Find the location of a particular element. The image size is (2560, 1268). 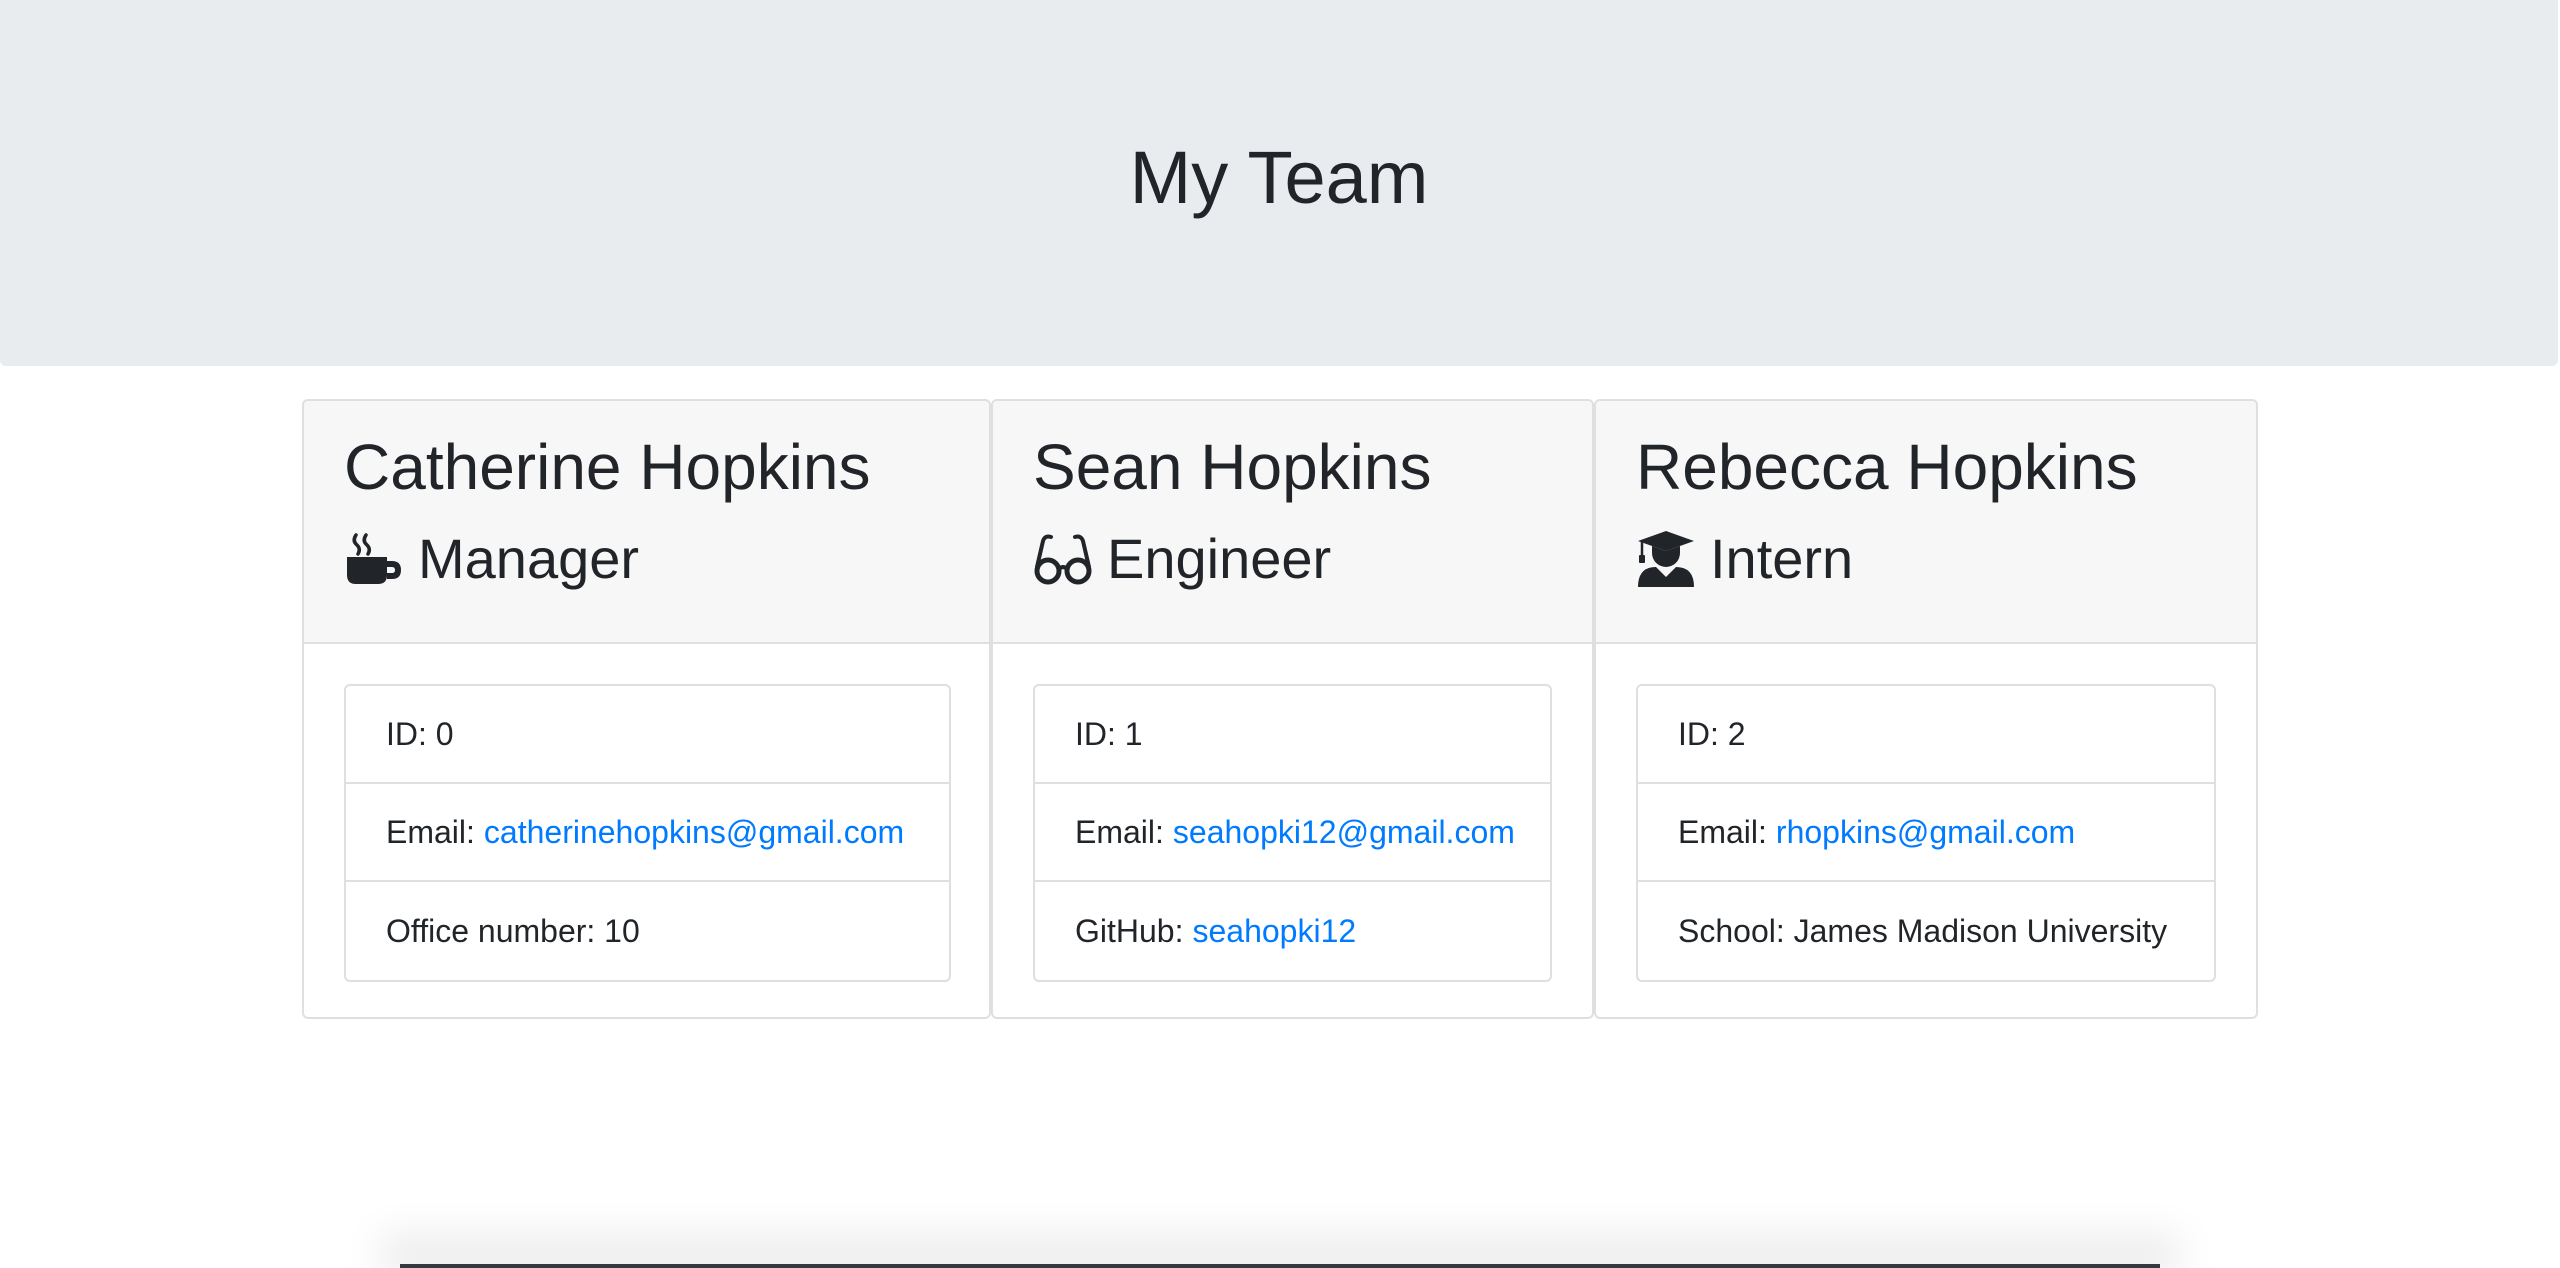

employee-name: Catherine Hopkins is located at coordinates (607, 467).